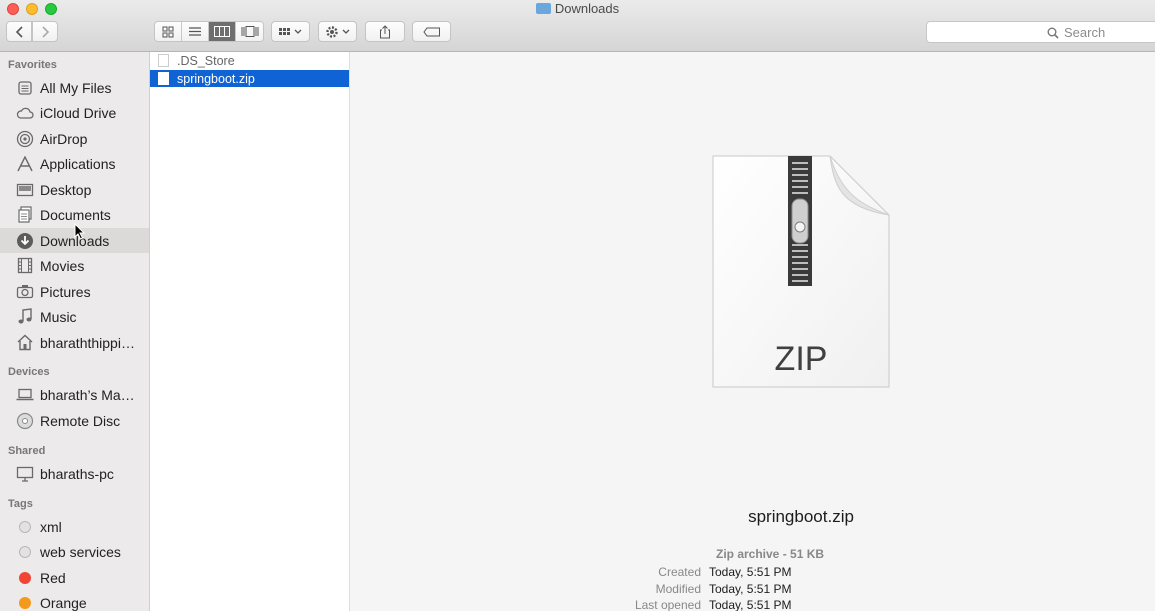 This screenshot has height=611, width=1155. What do you see at coordinates (25, 190) in the screenshot?
I see `desktop-icon` at bounding box center [25, 190].